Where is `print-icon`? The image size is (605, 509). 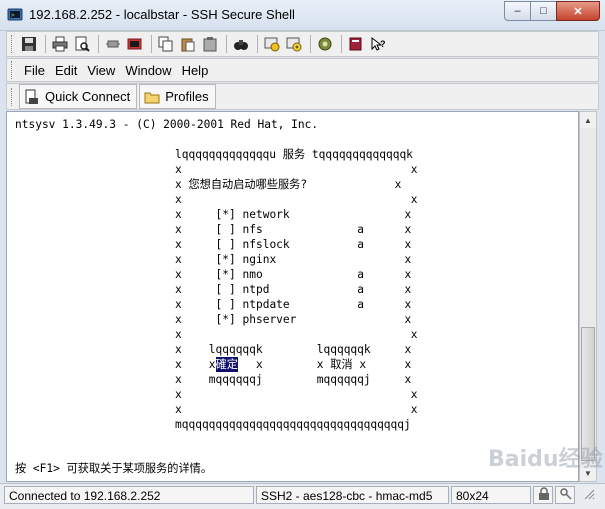
print-icon is located at coordinates (60, 44).